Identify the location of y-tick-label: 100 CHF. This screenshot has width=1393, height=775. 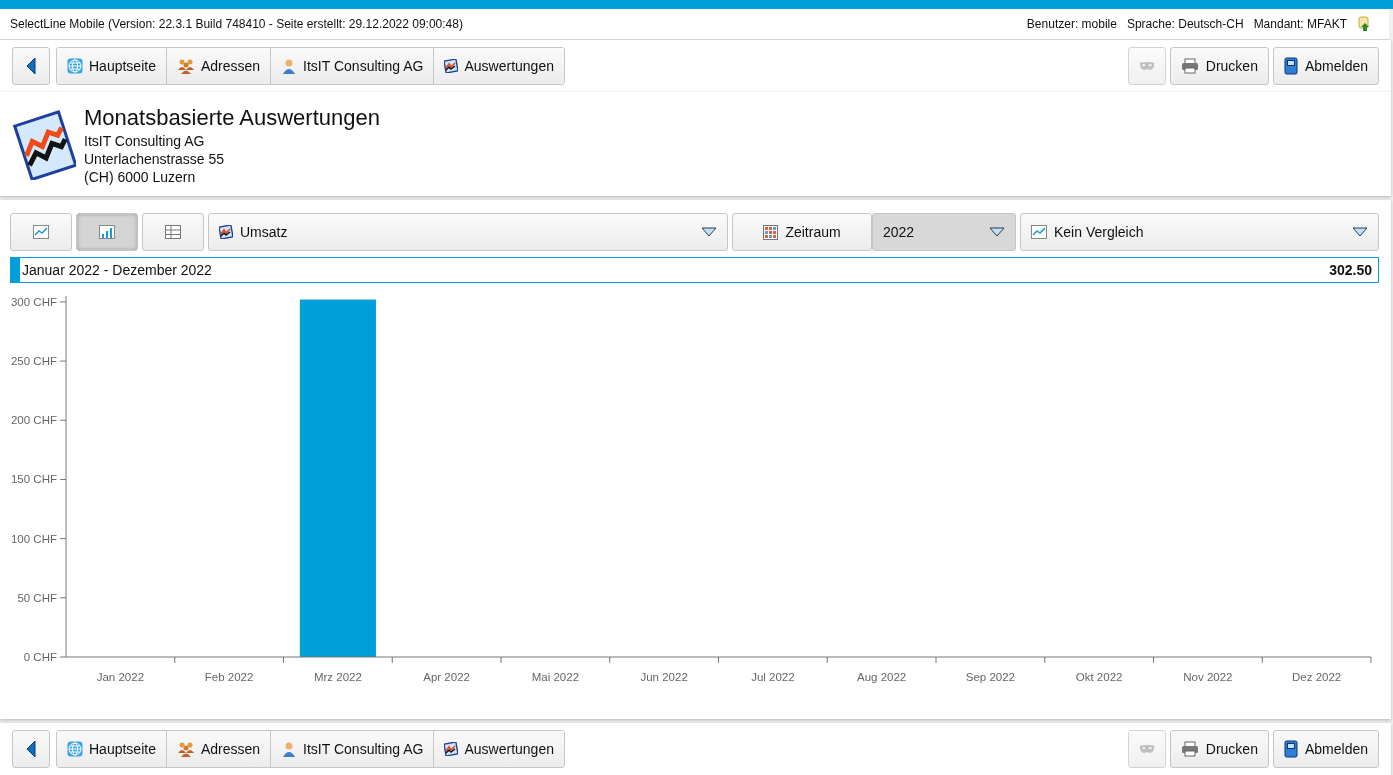
(33, 538).